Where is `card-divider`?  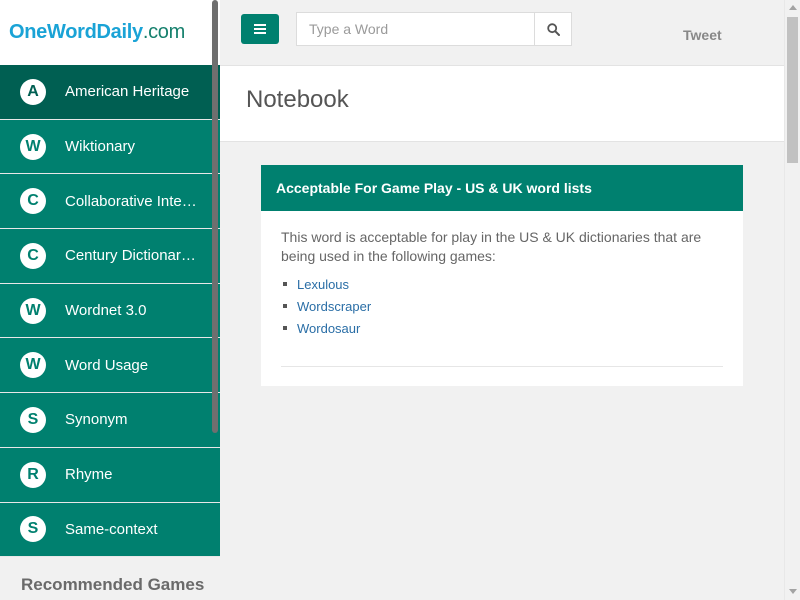 card-divider is located at coordinates (502, 366).